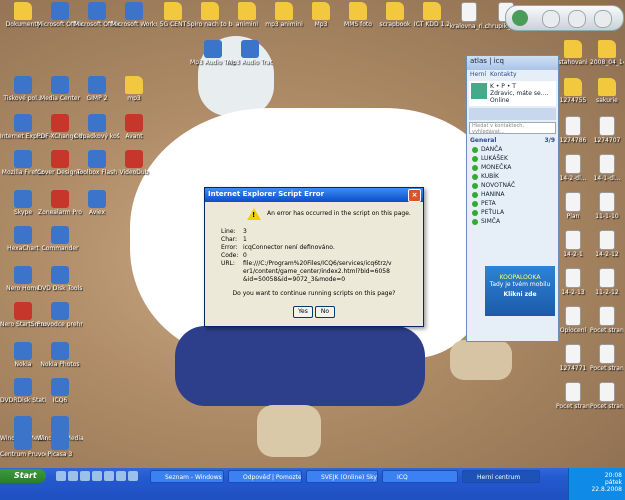 This screenshot has height=500, width=625. Describe the element at coordinates (607, 53) in the screenshot. I see `desktop-icon: 2008_04_14` at that location.